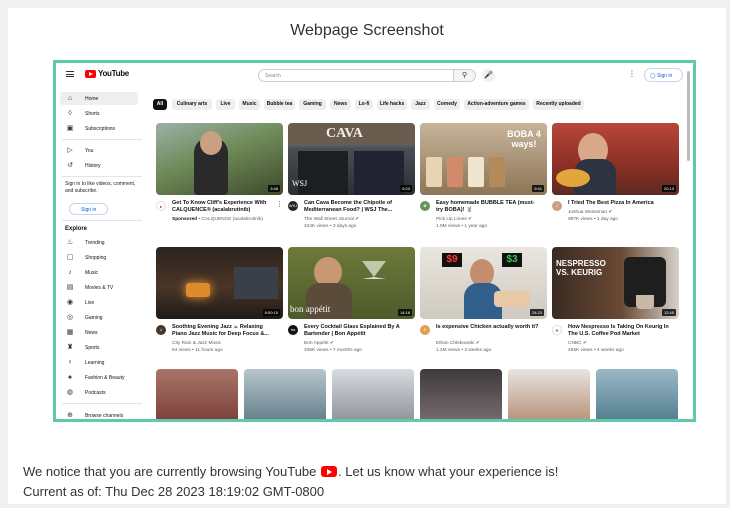 This screenshot has width=730, height=508. I want to click on video-thumbnail: CAVA WSJ 6:23, so click(351, 159).